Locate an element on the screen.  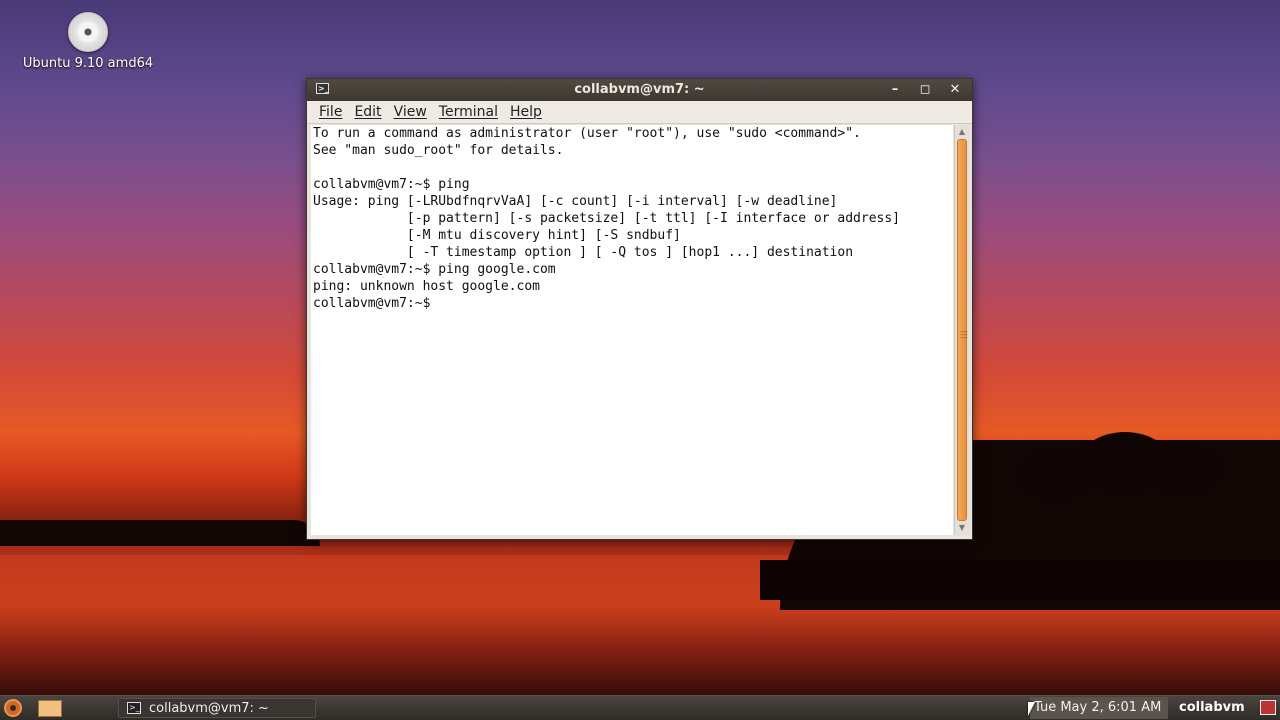
window-title: collabvm@vm7: ~ is located at coordinates (639, 89).